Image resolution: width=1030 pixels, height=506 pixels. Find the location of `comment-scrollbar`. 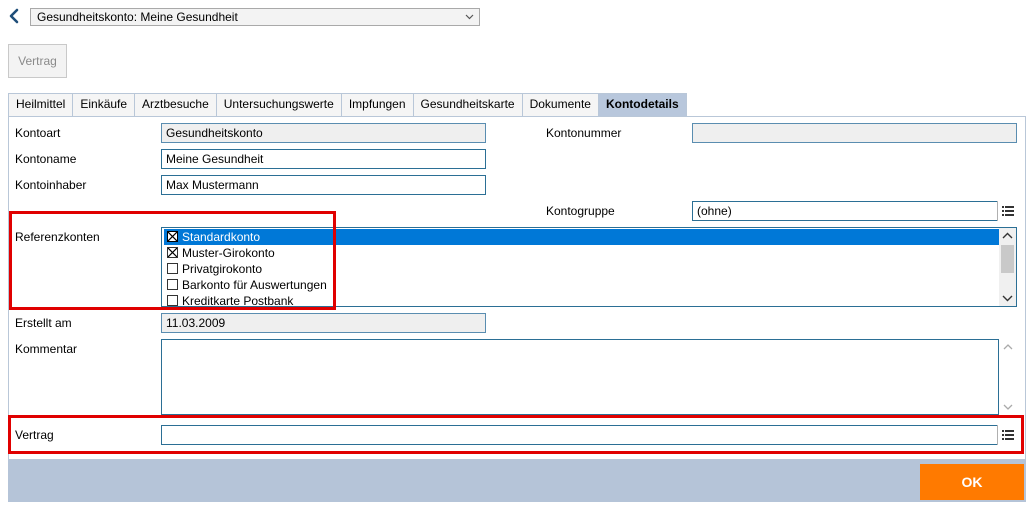

comment-scrollbar is located at coordinates (1008, 377).